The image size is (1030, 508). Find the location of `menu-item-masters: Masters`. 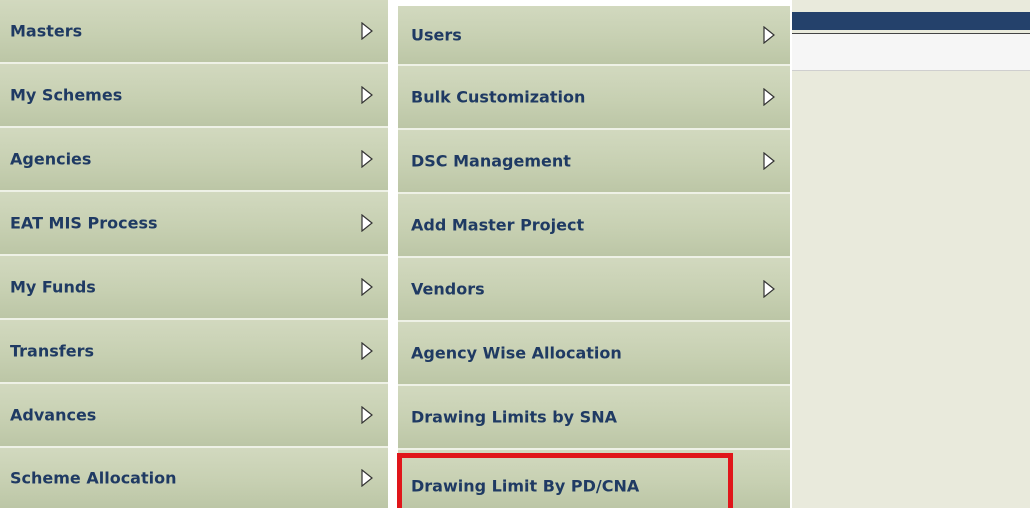

menu-item-masters: Masters is located at coordinates (194, 32).